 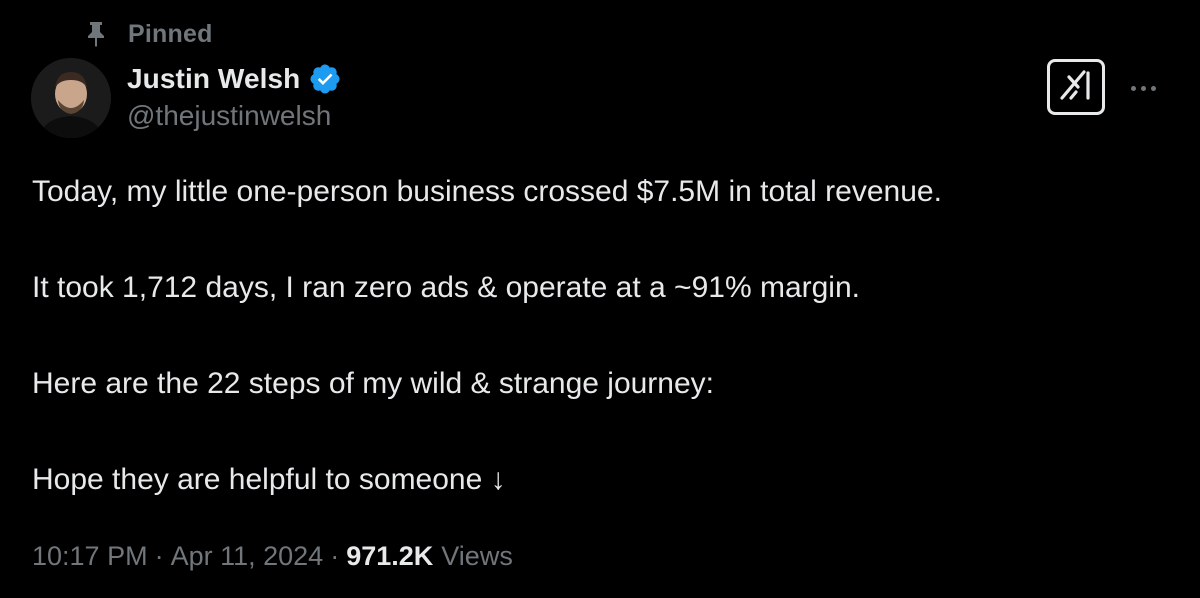 What do you see at coordinates (477, 556) in the screenshot?
I see `views-label: Views` at bounding box center [477, 556].